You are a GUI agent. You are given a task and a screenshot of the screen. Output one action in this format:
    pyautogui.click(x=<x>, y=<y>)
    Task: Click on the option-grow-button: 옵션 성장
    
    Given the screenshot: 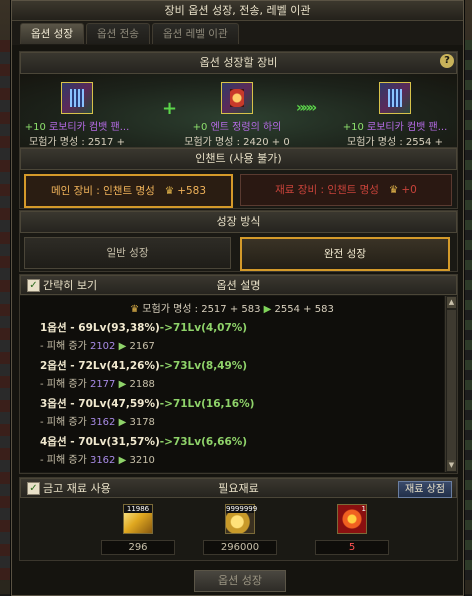 What is the action you would take?
    pyautogui.click(x=240, y=581)
    